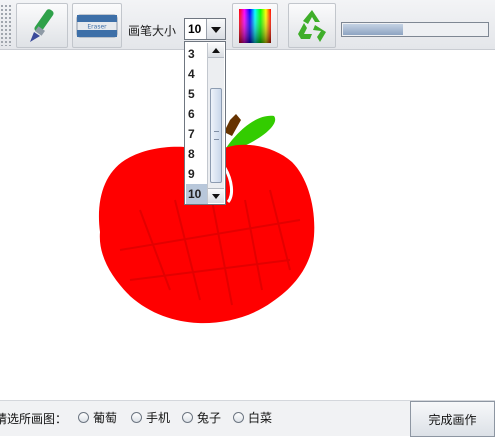 The image size is (495, 437). I want to click on recycle-icon, so click(312, 25).